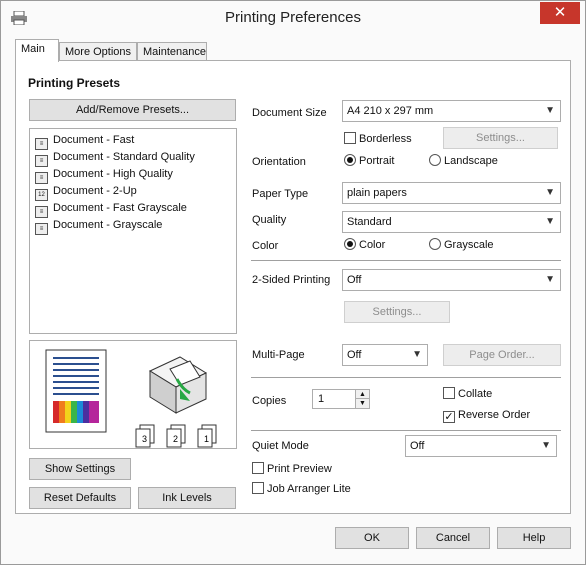  I want to click on list-item: ≡ Document - Grayscale, so click(99, 226).